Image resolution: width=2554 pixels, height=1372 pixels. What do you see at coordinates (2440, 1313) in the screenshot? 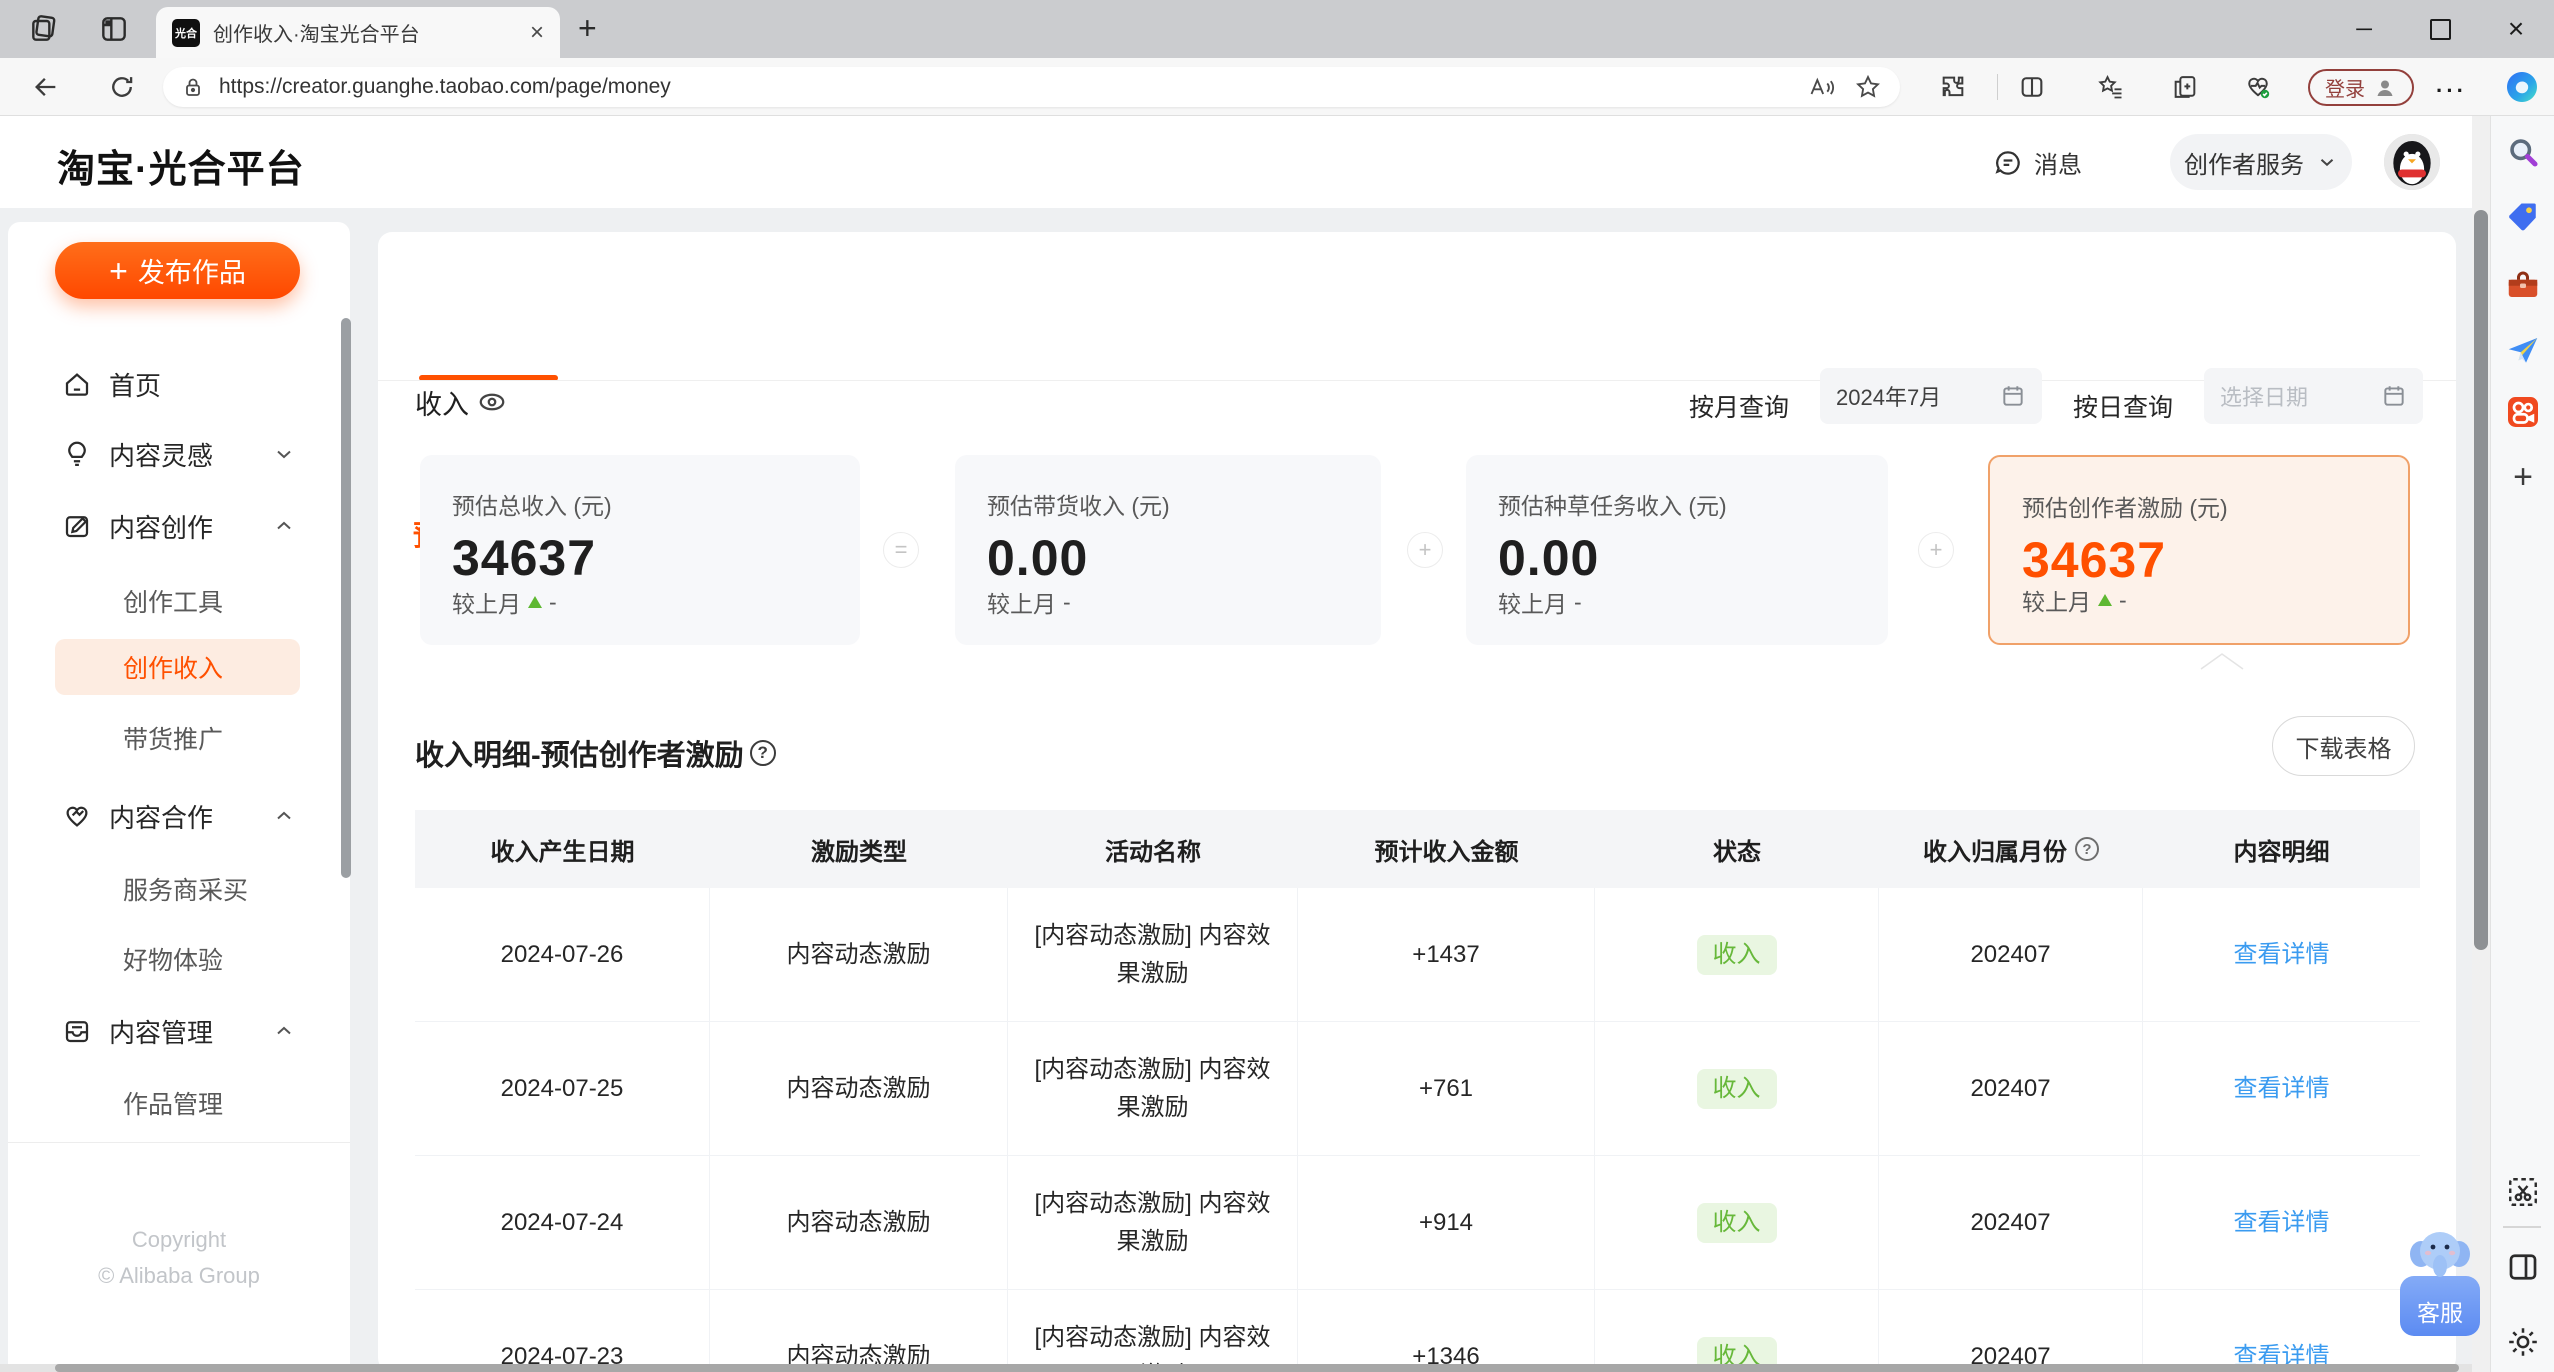
I see `support-label: 客服` at bounding box center [2440, 1313].